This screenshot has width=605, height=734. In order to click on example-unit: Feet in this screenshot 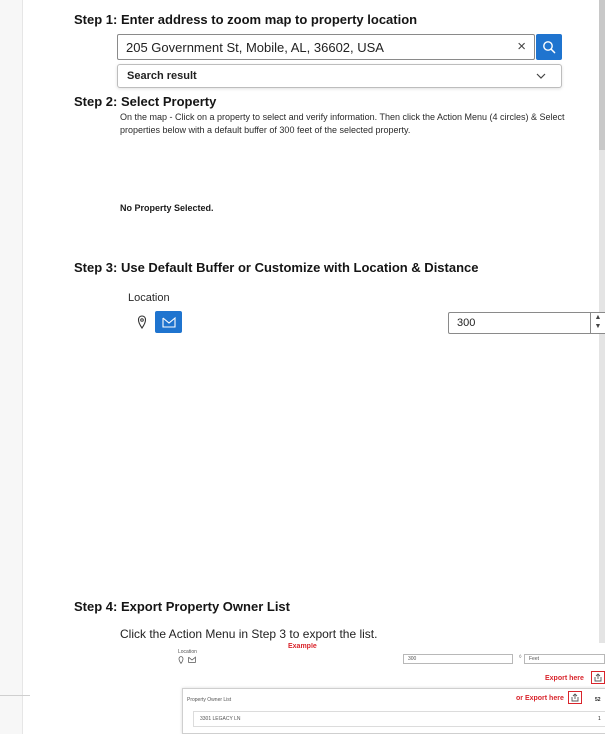, I will do `click(534, 659)`.